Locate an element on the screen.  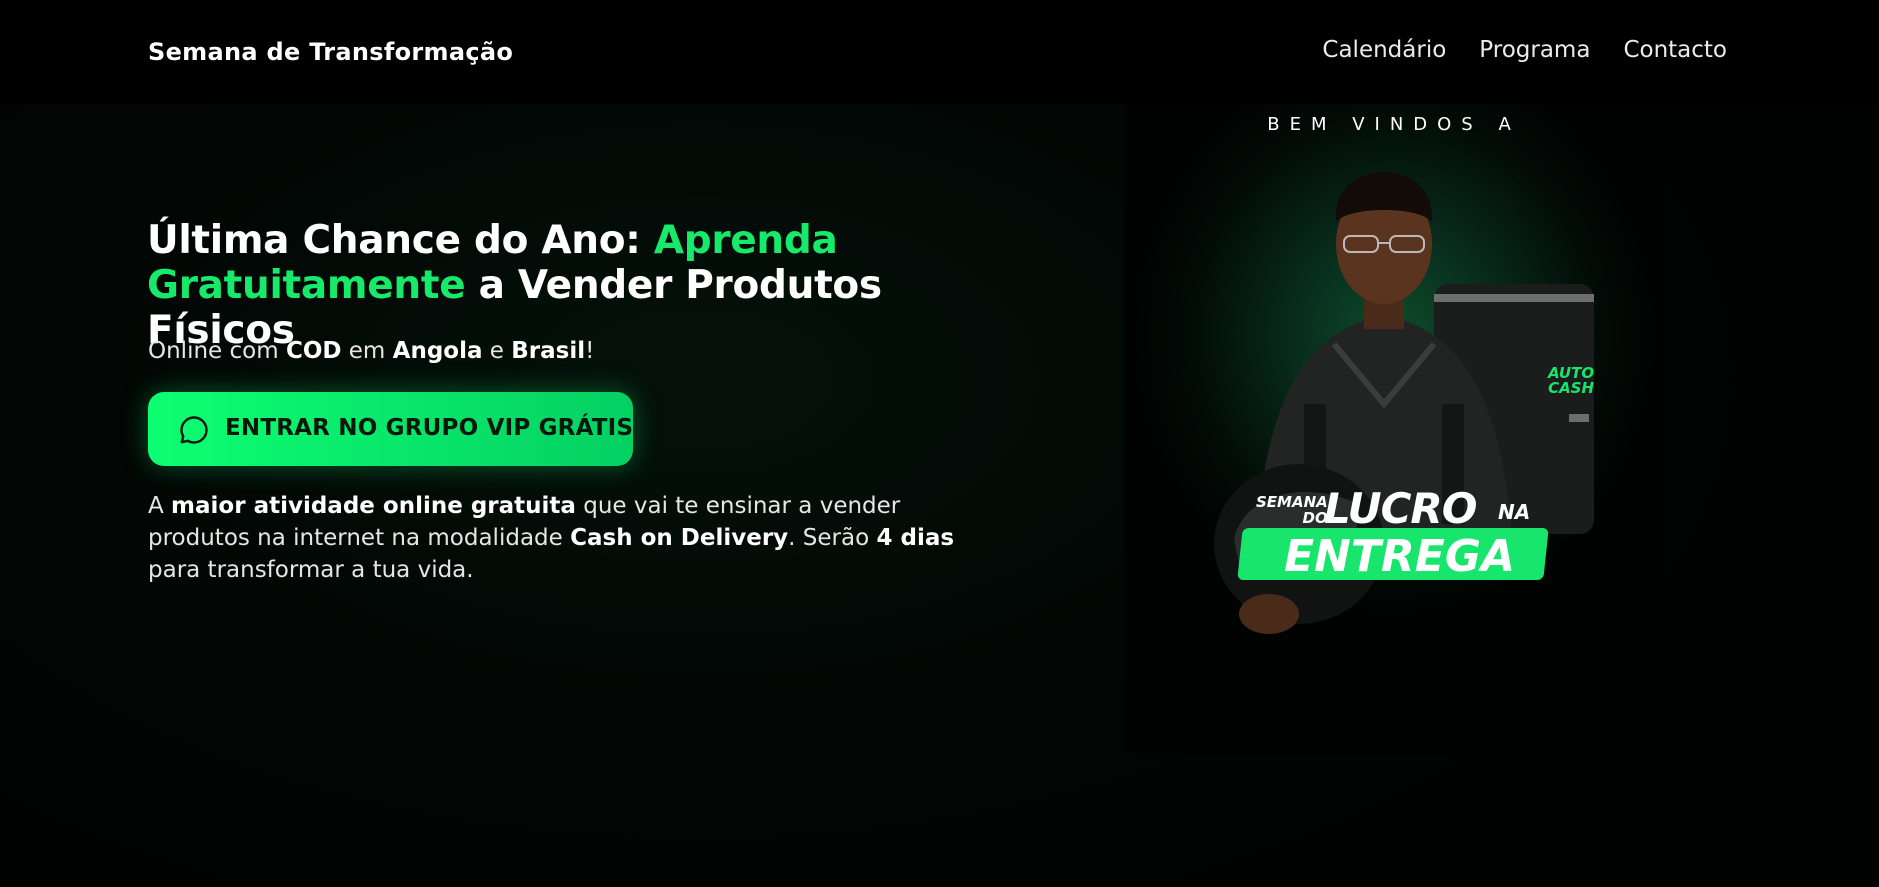
promo-banner-text: ENTREGA is located at coordinates (1399, 556).